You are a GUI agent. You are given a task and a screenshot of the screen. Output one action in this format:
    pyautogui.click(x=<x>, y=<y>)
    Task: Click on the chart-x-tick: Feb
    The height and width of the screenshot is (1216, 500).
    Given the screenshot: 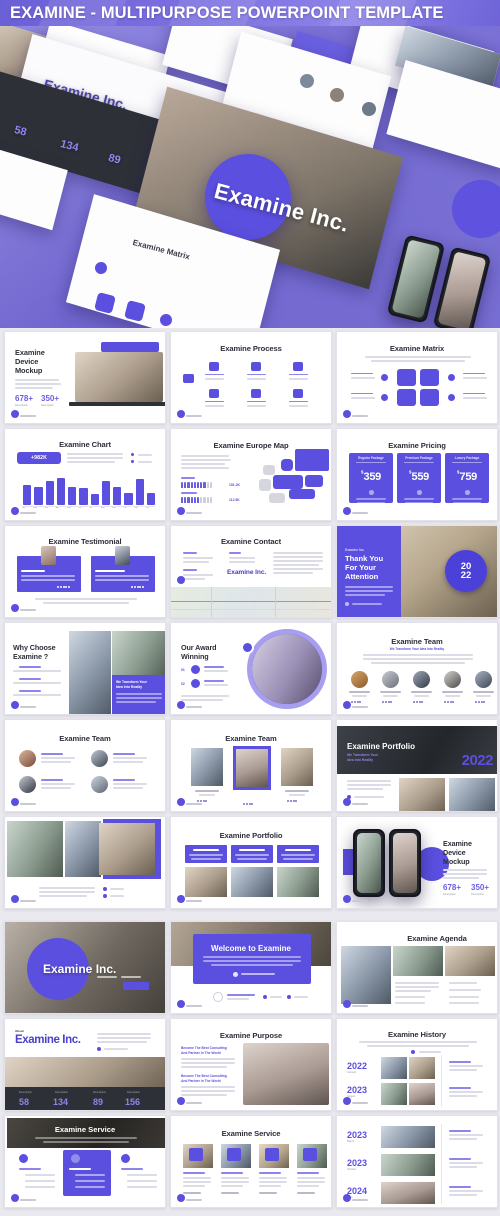 What is the action you would take?
    pyautogui.click(x=35, y=508)
    